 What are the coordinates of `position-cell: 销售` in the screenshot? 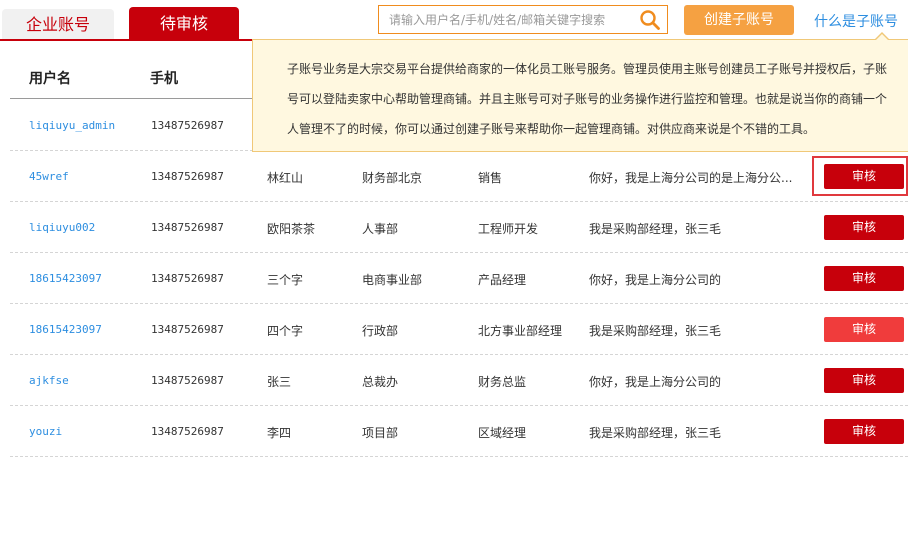 It's located at (490, 178).